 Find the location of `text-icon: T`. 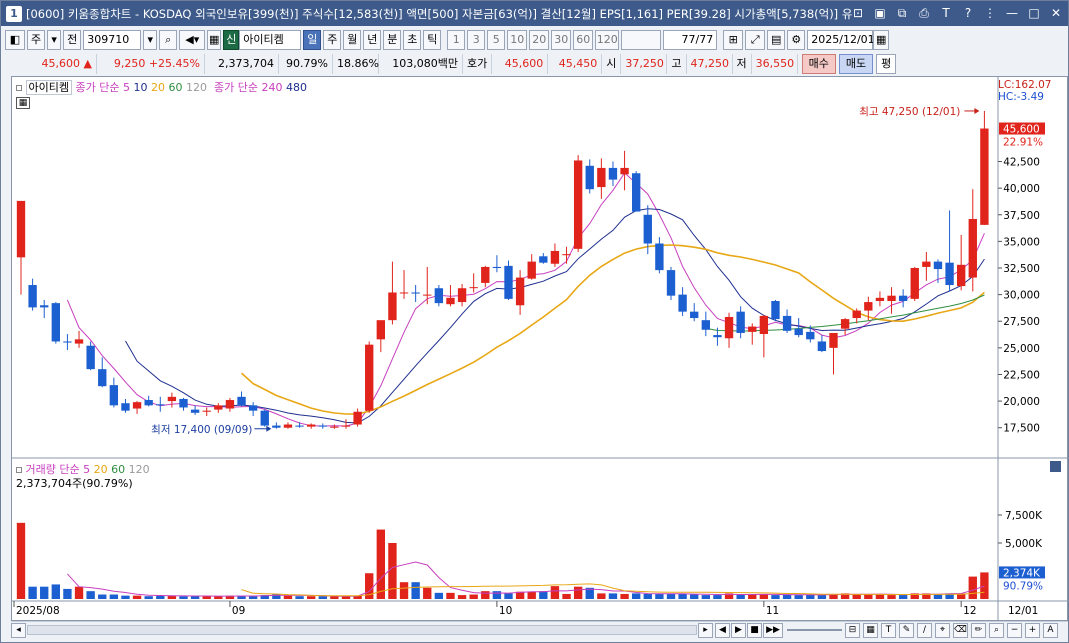

text-icon: T is located at coordinates (946, 13).